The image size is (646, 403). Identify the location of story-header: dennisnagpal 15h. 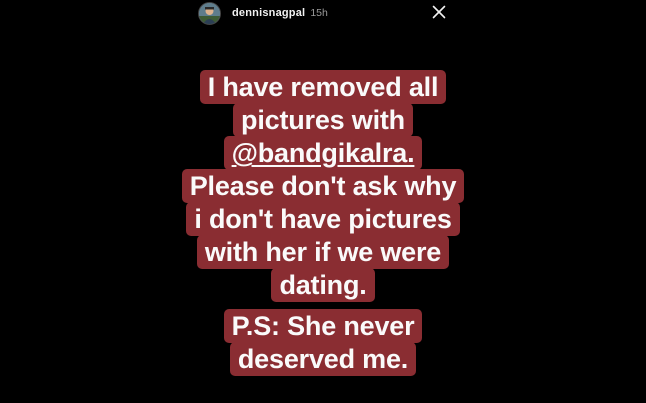
(263, 13).